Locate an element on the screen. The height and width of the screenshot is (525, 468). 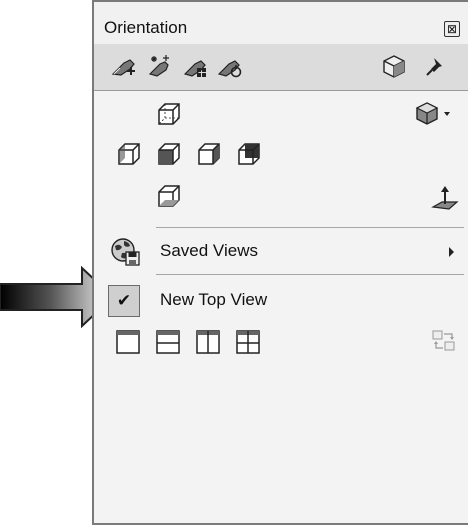
four-viewport-icon is located at coordinates (248, 342).